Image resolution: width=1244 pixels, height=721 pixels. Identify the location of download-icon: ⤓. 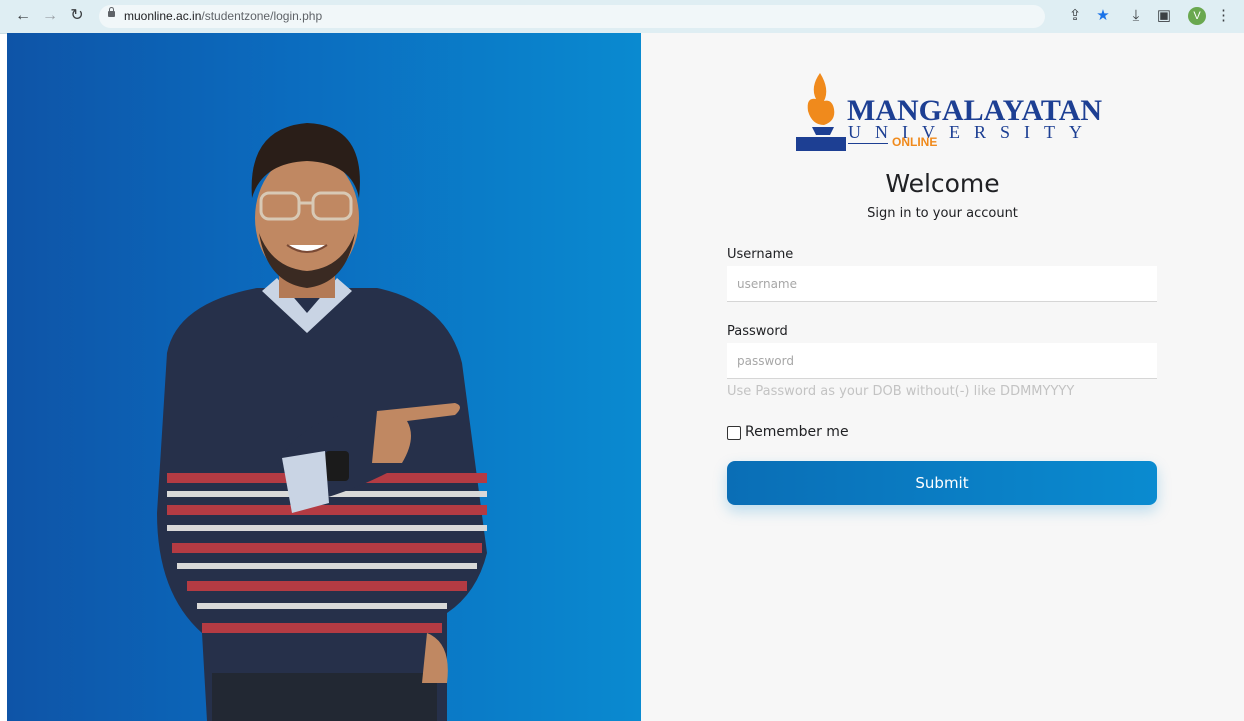
(1136, 16).